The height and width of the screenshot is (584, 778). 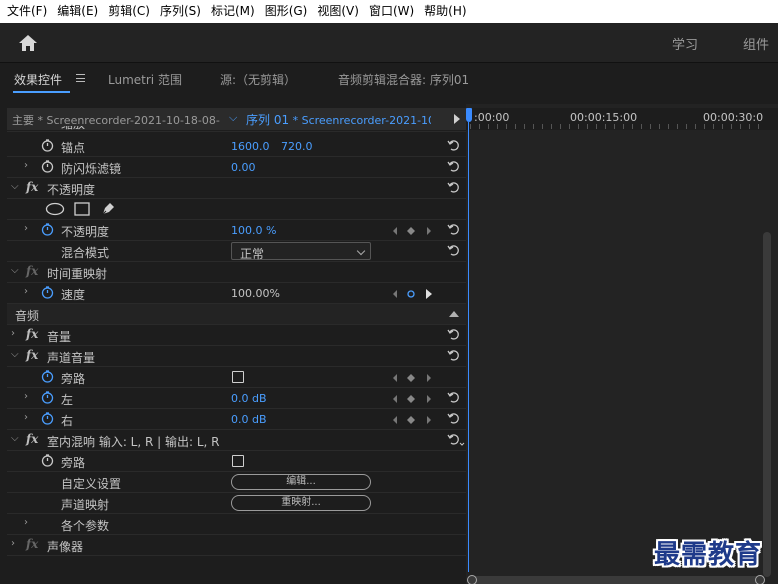 I want to click on row-label: 右, so click(x=67, y=421).